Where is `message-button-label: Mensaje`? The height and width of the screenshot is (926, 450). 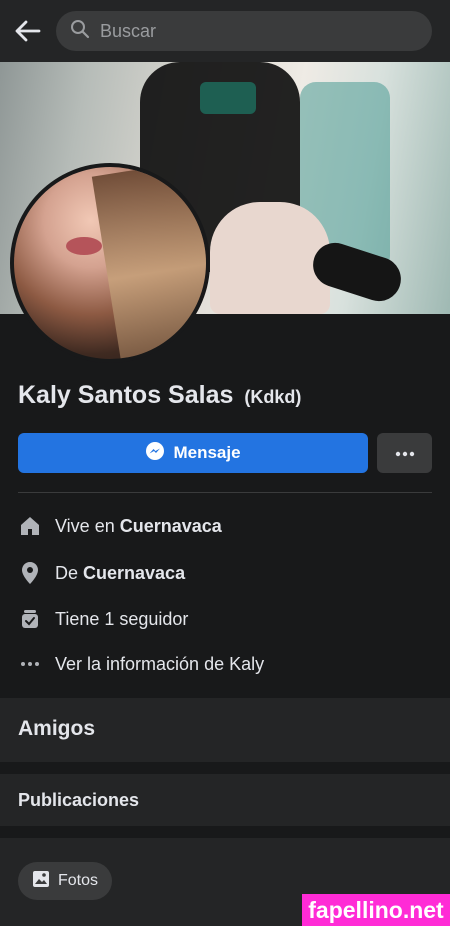
message-button-label: Mensaje is located at coordinates (207, 452).